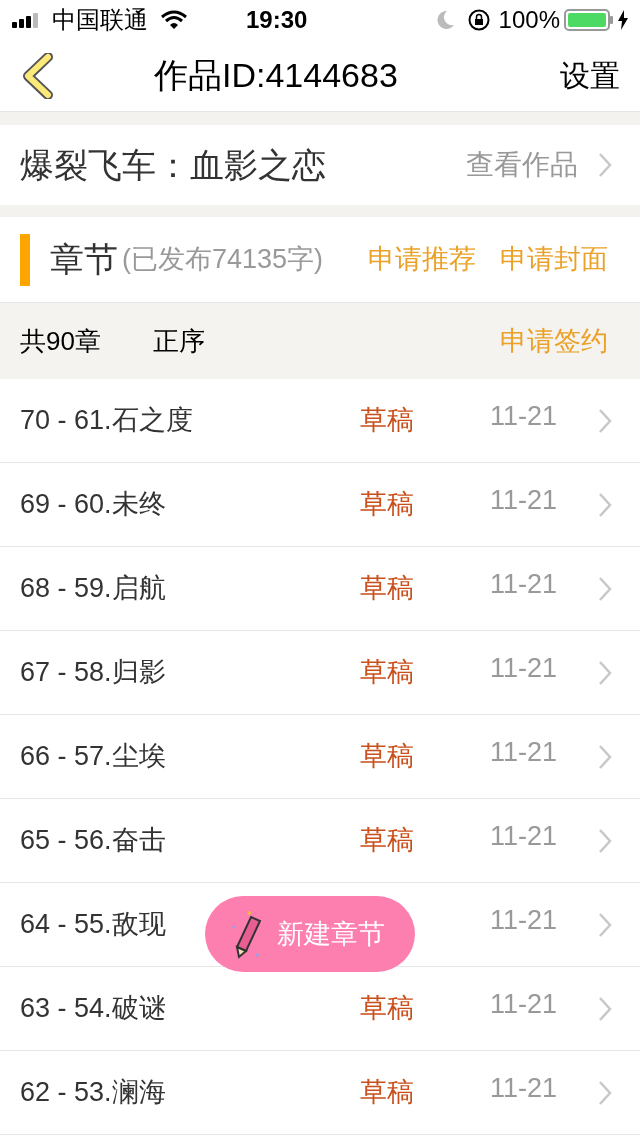 This screenshot has height=1136, width=640. What do you see at coordinates (93, 504) in the screenshot?
I see `chapter-title: 69 - 60.未终` at bounding box center [93, 504].